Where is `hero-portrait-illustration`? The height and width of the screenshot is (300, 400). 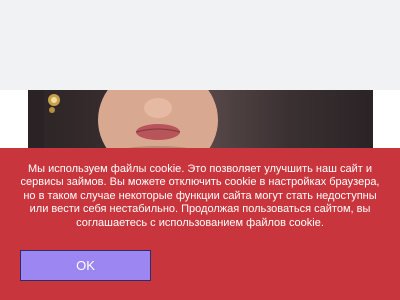
hero-portrait-illustration is located at coordinates (123, 120).